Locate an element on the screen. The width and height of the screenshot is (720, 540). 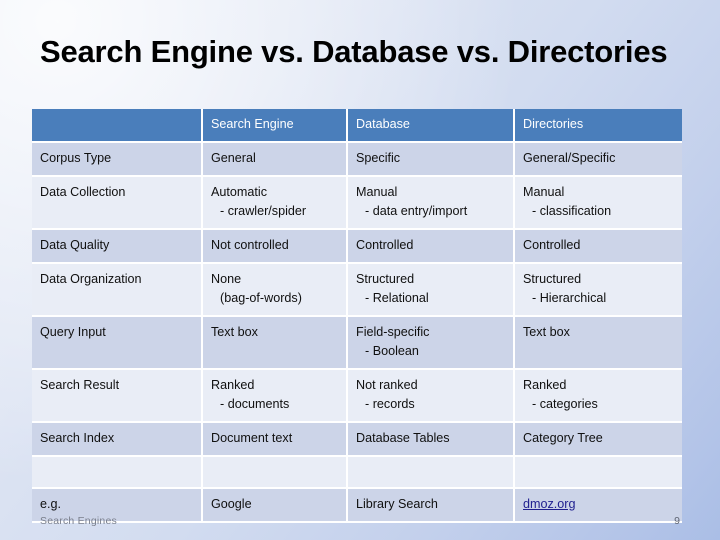
cell-sub-text: - crawler/spider is located at coordinates (263, 211).